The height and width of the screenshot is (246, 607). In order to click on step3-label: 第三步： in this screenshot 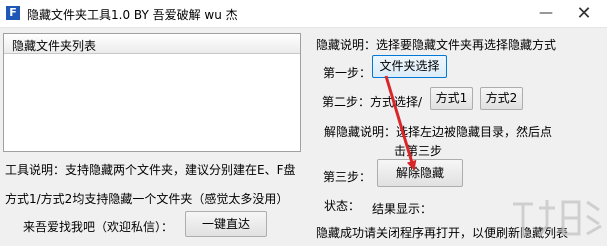, I will do `click(347, 177)`.